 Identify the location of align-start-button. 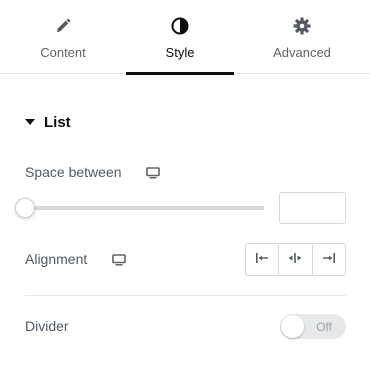
(262, 259).